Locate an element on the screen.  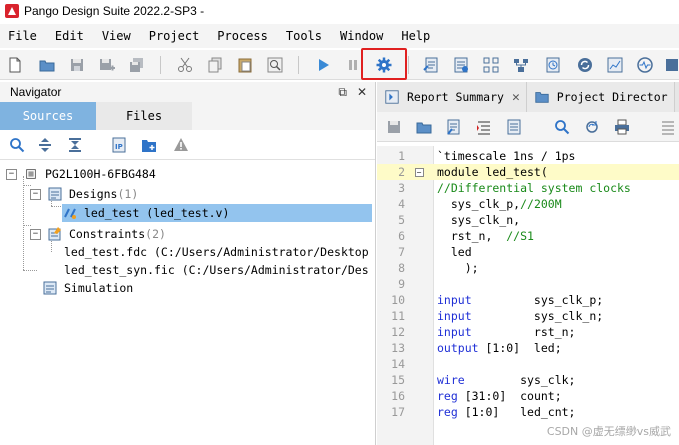
document-view-icon is located at coordinates (514, 127).